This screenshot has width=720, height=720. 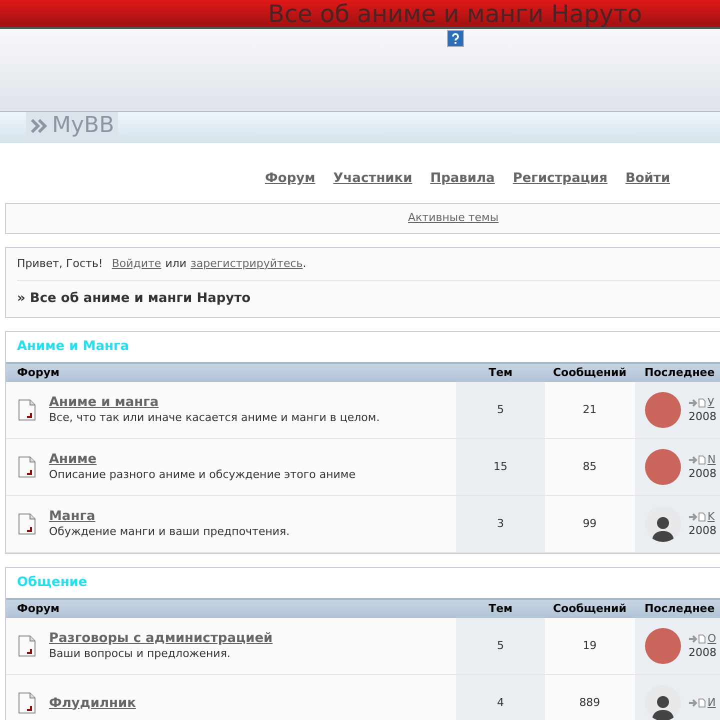 I want to click on double-chevron-icon, so click(x=39, y=126).